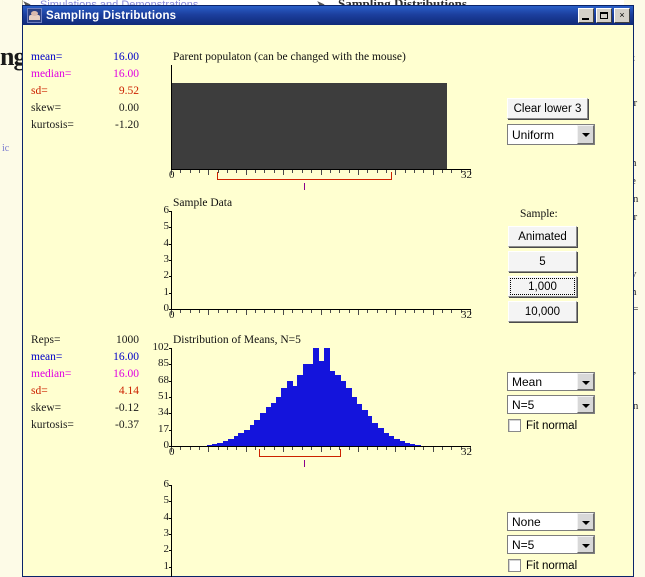  What do you see at coordinates (542, 311) in the screenshot?
I see `sample-10000-button: 10,000` at bounding box center [542, 311].